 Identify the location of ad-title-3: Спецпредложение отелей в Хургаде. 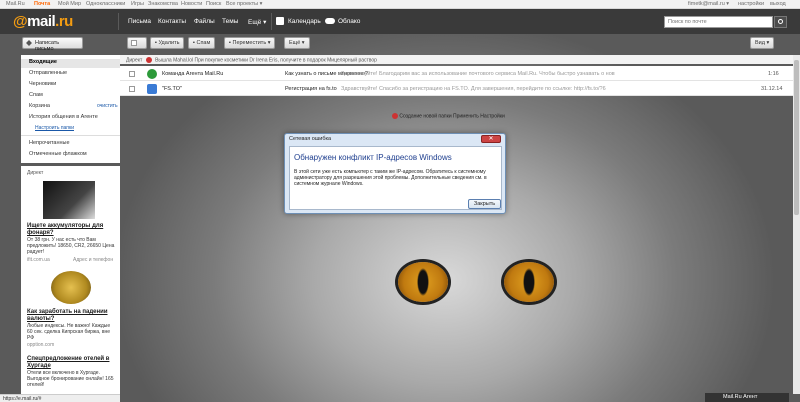
(72, 363).